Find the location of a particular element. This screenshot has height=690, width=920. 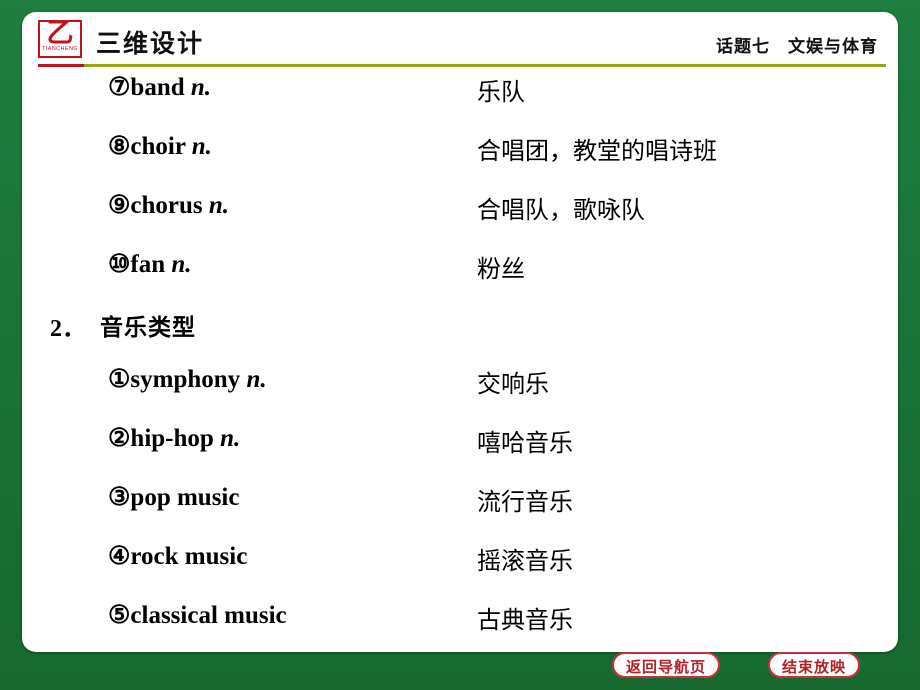

vocab-term-text: ⑦band is located at coordinates (149, 87).